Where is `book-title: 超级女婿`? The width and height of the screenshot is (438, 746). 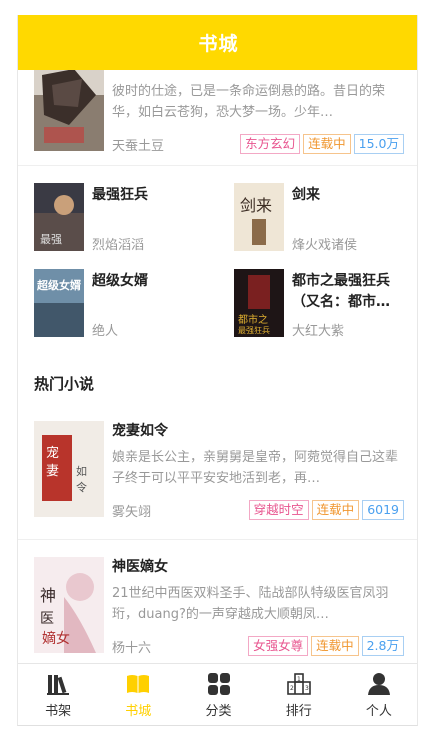
book-title: 超级女婿 is located at coordinates (120, 281).